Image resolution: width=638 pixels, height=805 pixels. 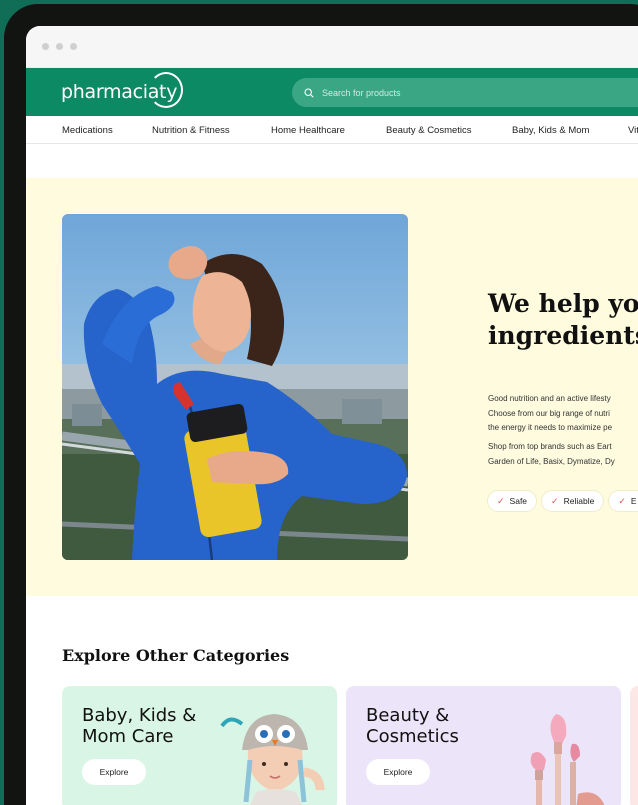 I want to click on chip-third: ✓ E, so click(x=623, y=501).